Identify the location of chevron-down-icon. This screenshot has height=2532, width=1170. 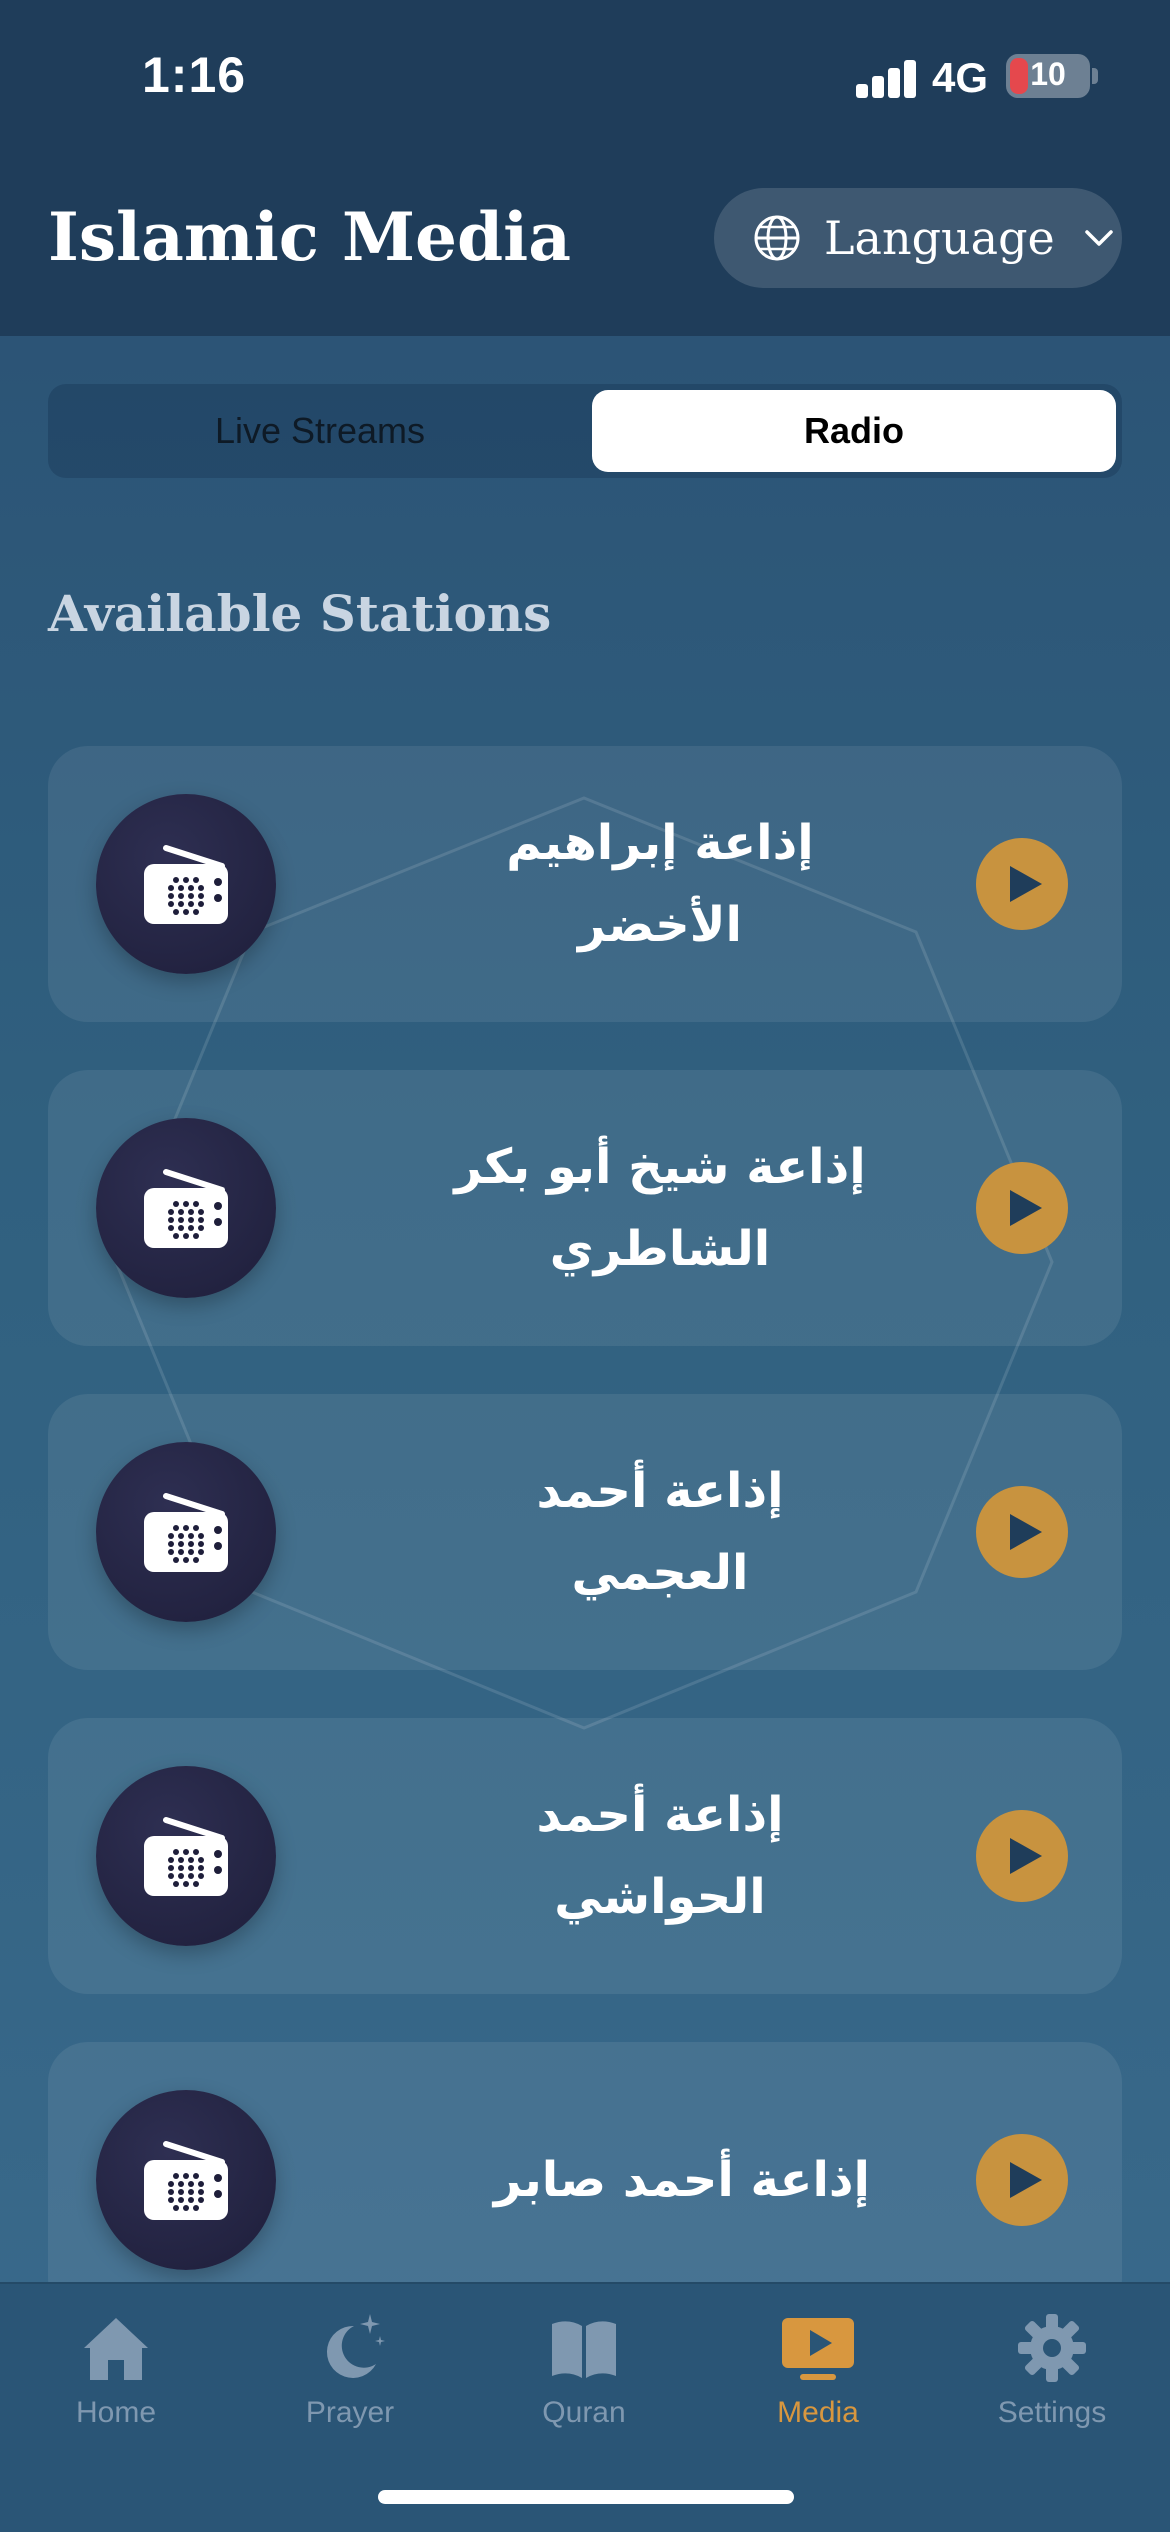
(1099, 238).